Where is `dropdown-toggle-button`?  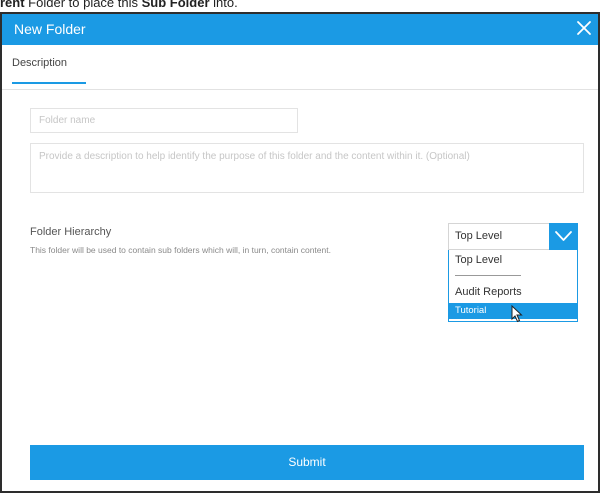 dropdown-toggle-button is located at coordinates (563, 236).